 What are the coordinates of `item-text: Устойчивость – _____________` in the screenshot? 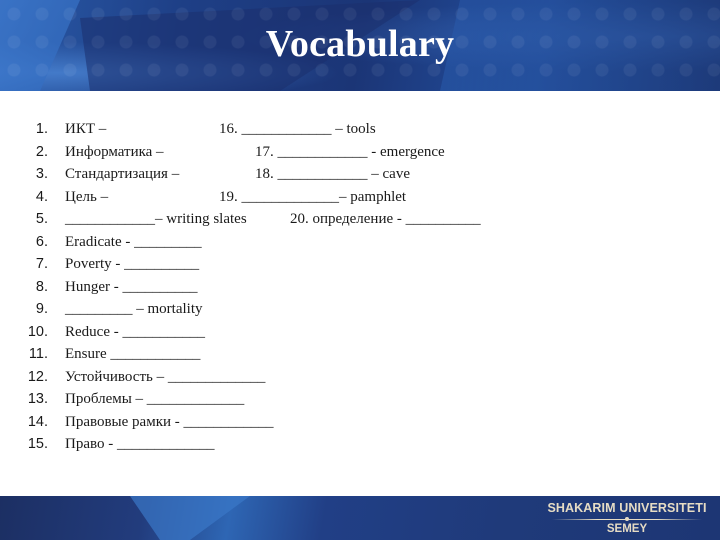 It's located at (165, 376).